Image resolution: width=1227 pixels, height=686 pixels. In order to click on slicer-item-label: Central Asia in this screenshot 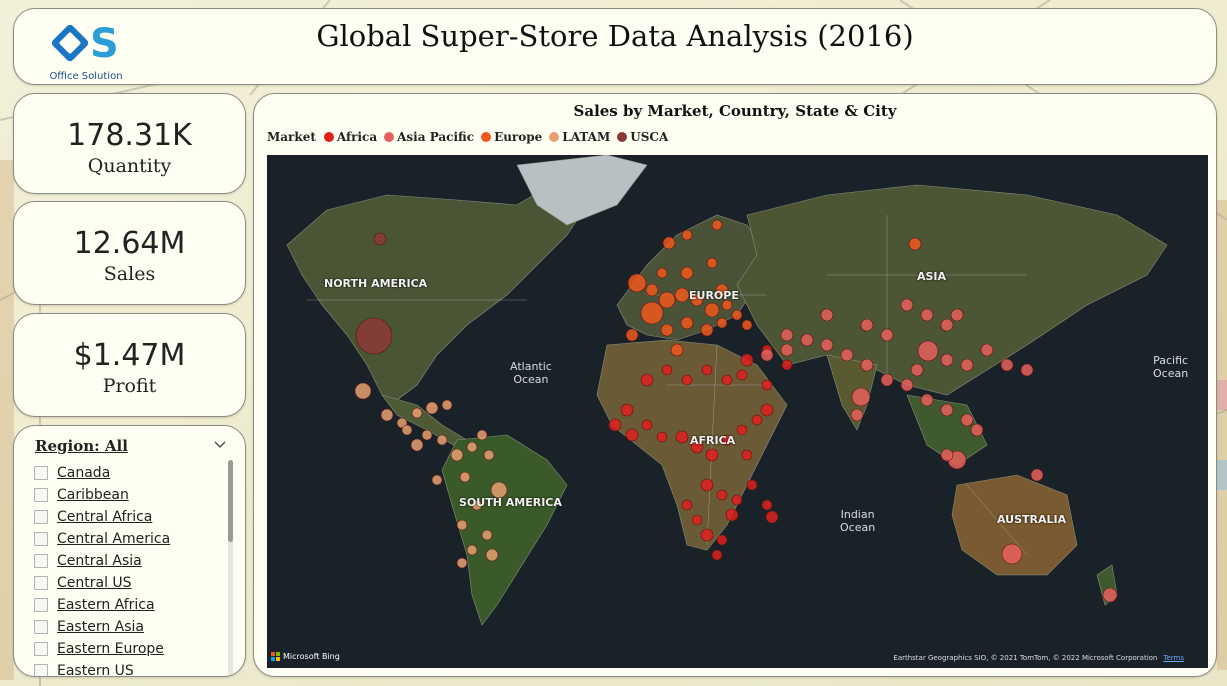, I will do `click(99, 561)`.